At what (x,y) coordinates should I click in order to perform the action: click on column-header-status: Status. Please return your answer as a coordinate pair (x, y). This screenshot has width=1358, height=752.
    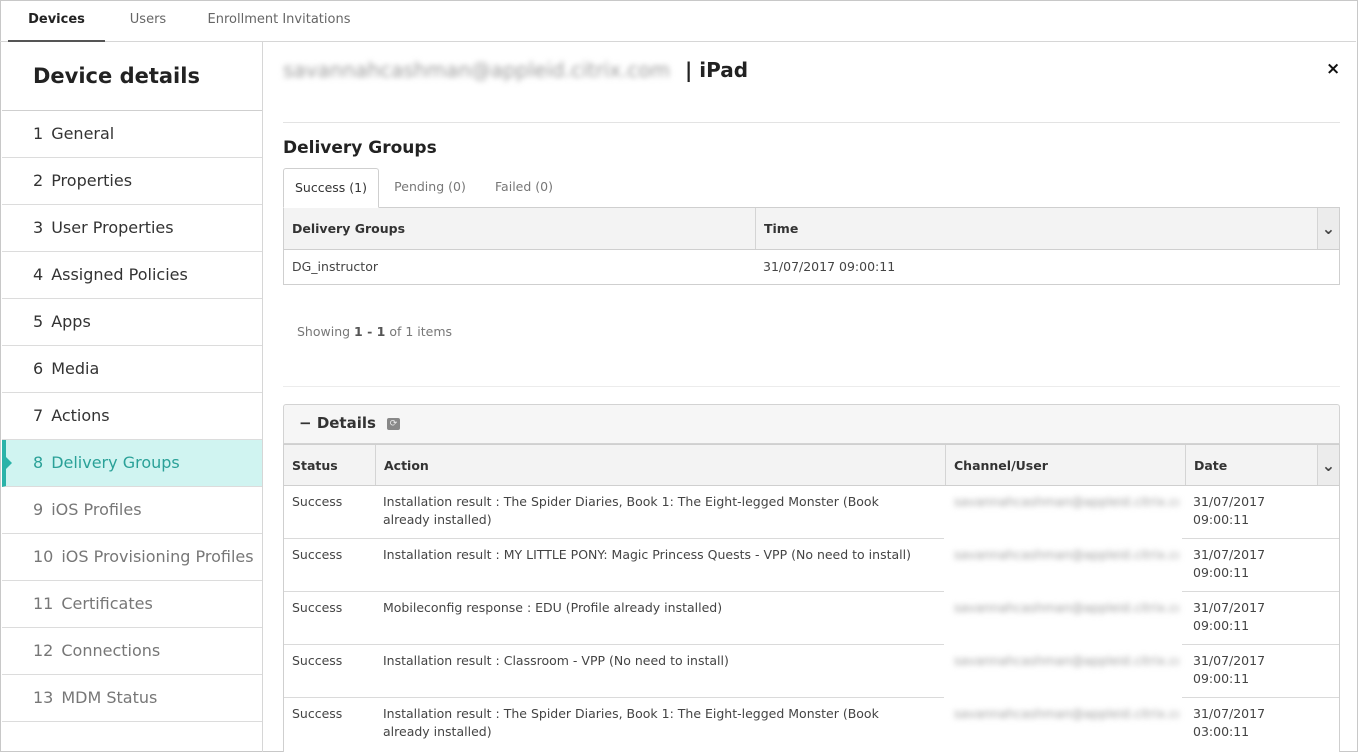
    Looking at the image, I should click on (330, 465).